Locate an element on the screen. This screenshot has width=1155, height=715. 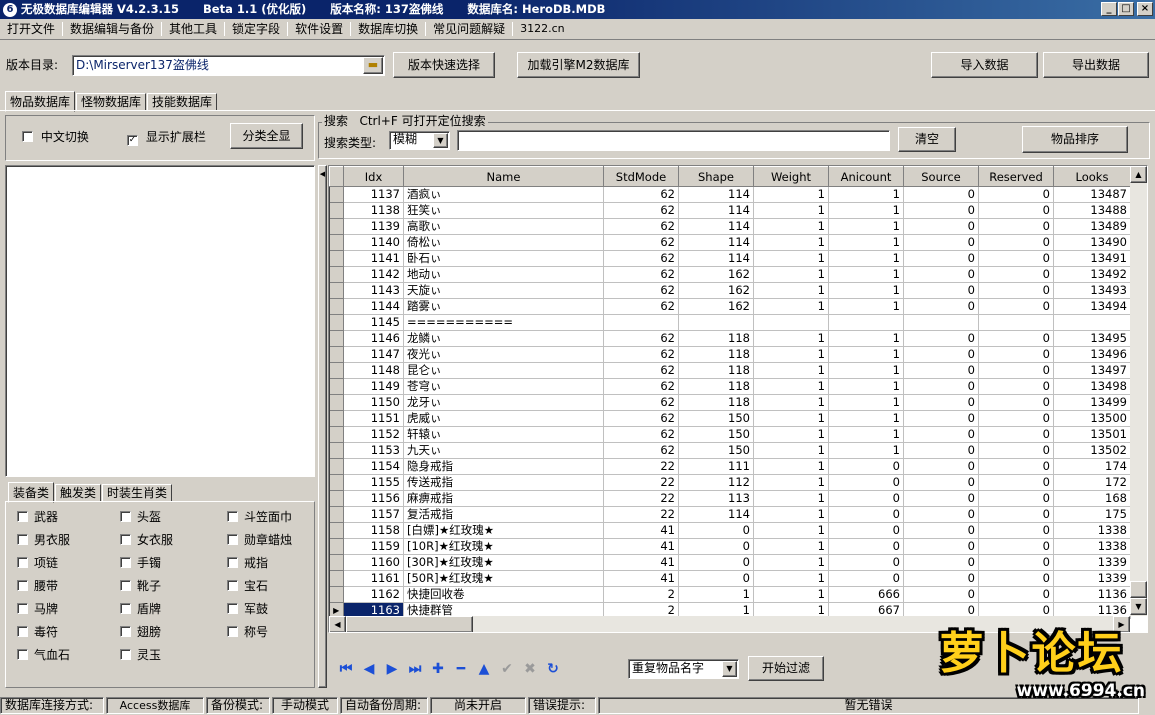
tab-trigger: 触发类 is located at coordinates (78, 493).